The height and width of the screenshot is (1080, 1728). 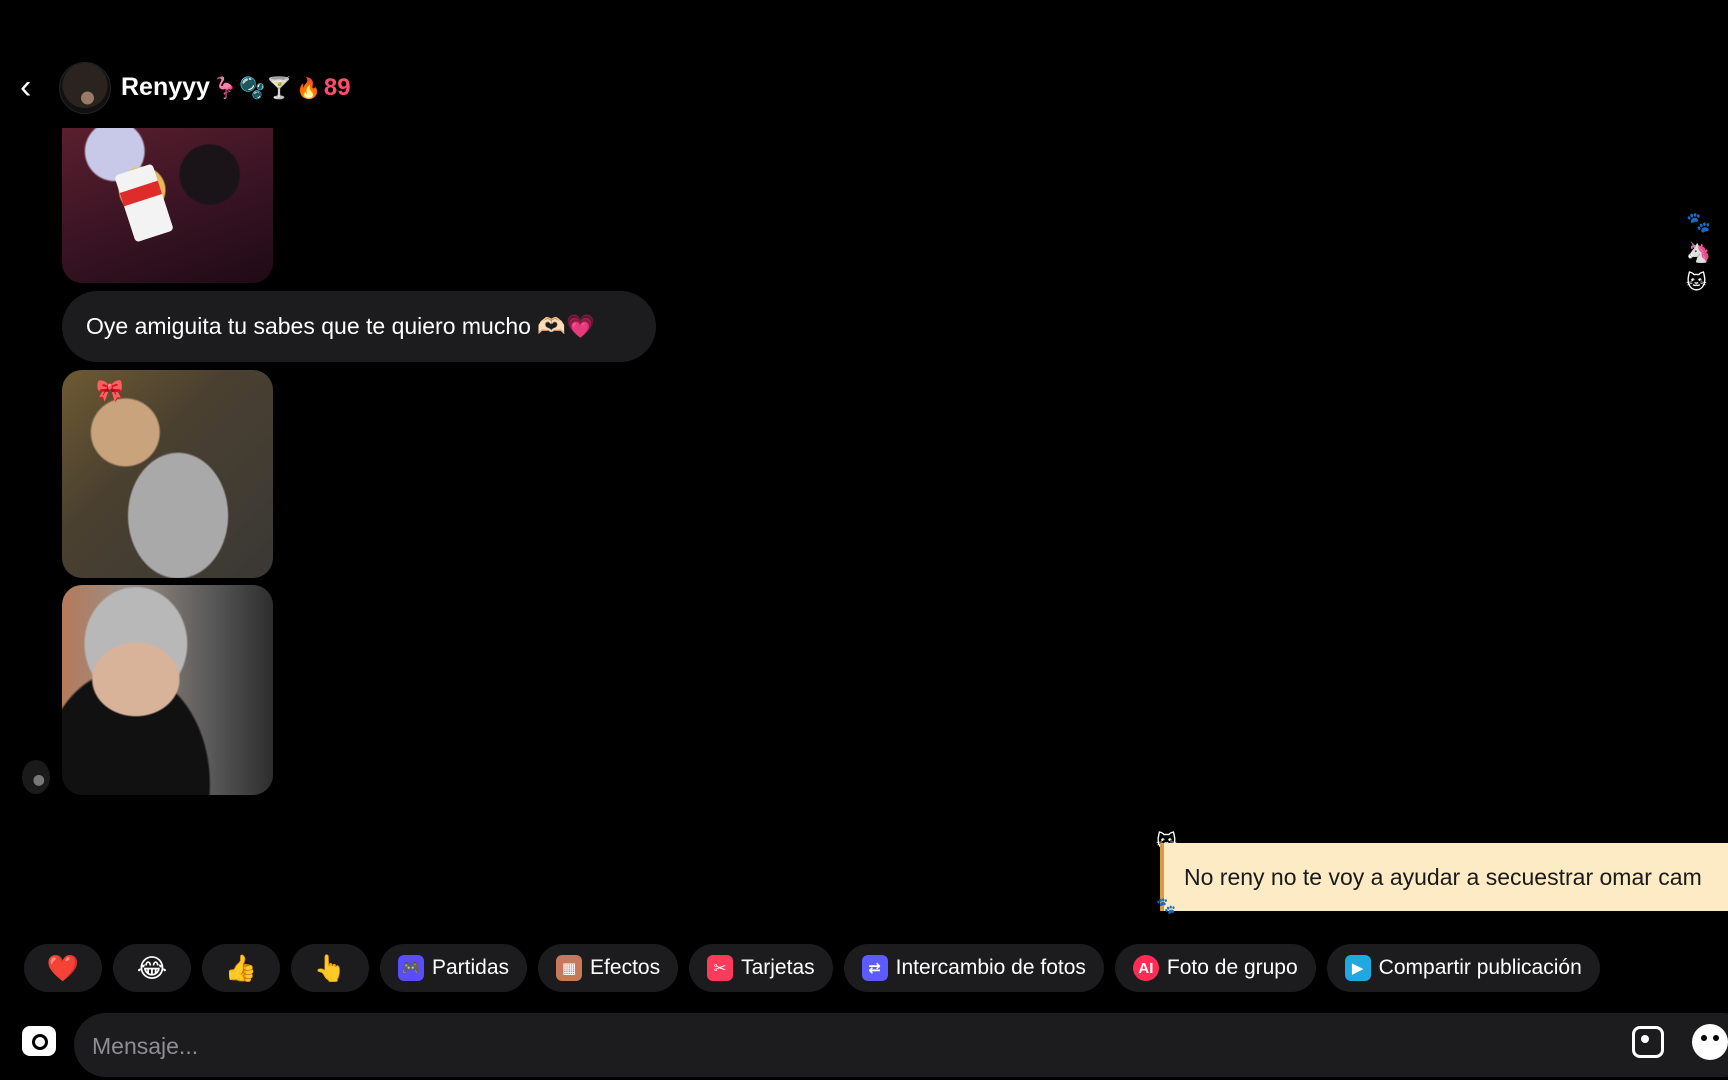 What do you see at coordinates (337, 87) in the screenshot?
I see `streak-count: 89` at bounding box center [337, 87].